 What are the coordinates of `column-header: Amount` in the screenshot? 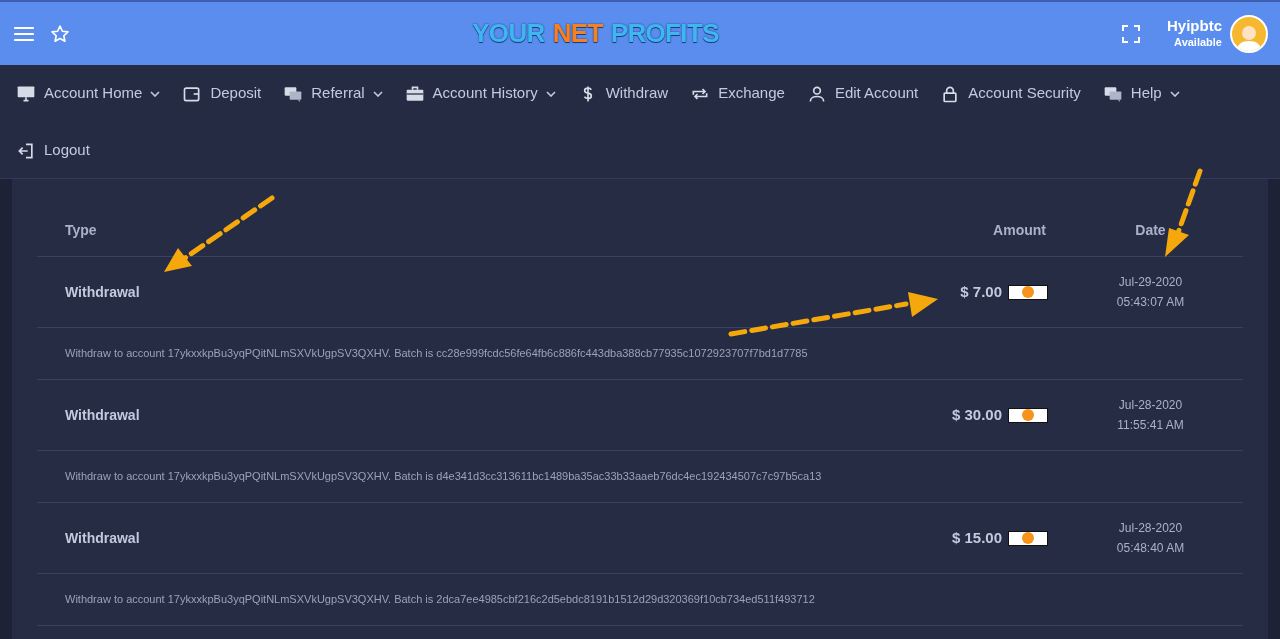 It's located at (1019, 230).